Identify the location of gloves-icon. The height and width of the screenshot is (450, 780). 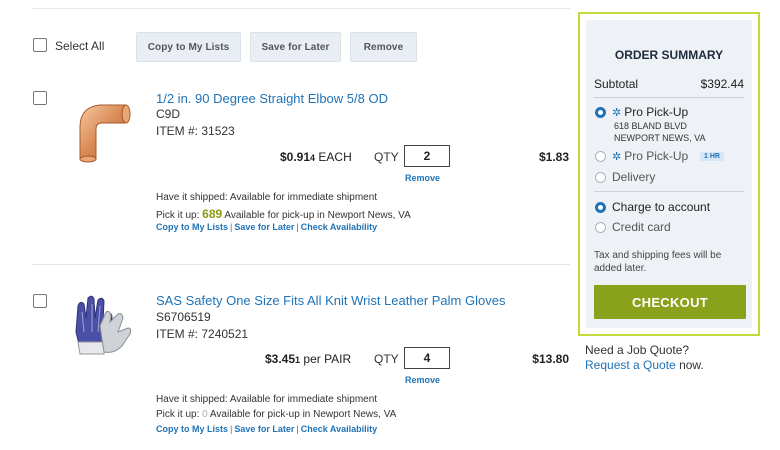
(103, 325).